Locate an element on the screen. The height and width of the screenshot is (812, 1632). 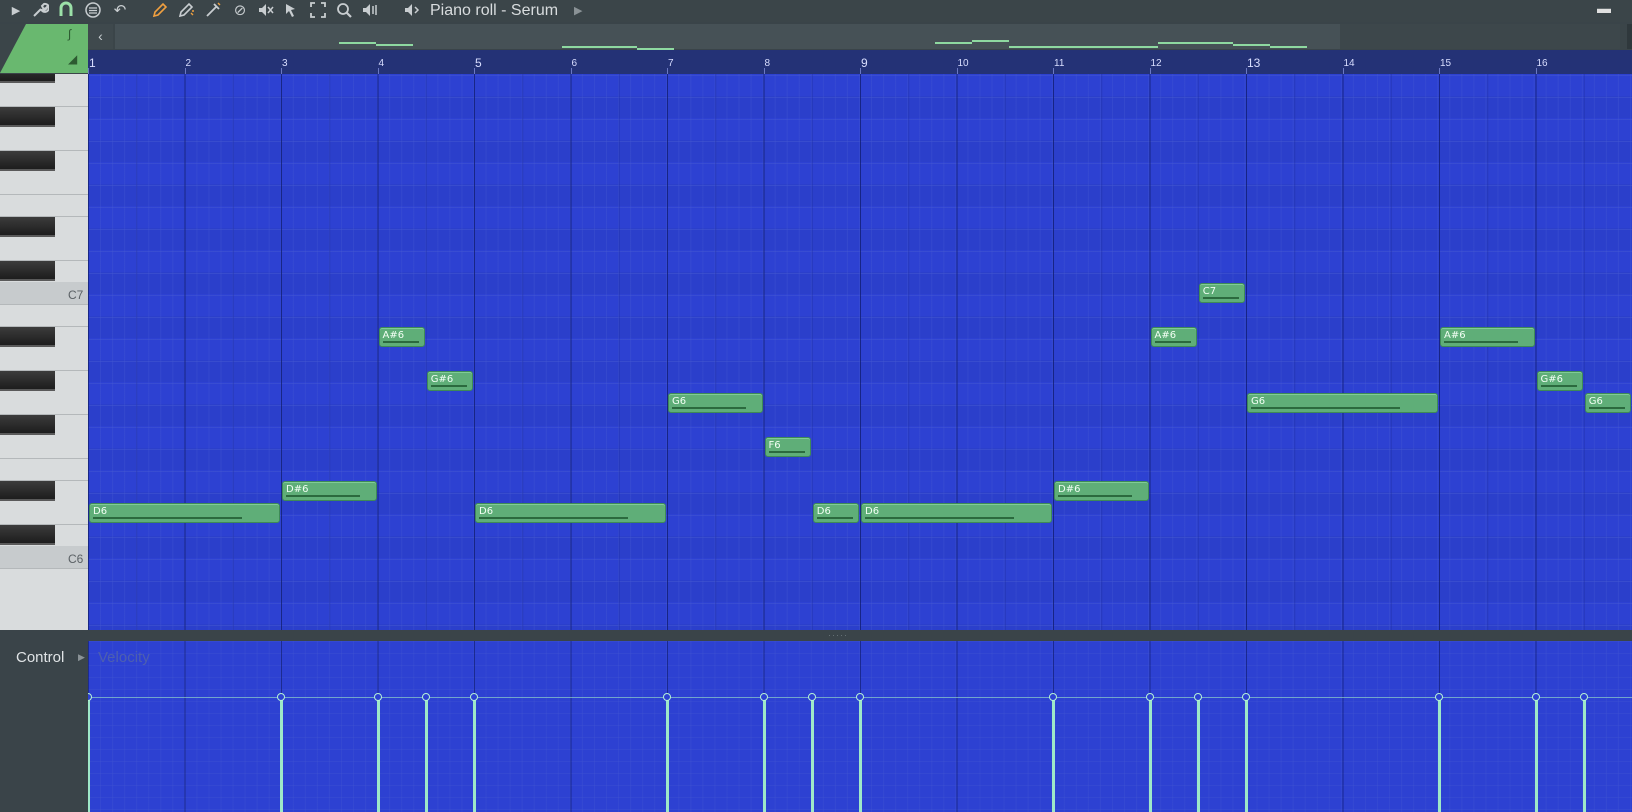
window-title: Piano roll - Serum is located at coordinates (494, 11).